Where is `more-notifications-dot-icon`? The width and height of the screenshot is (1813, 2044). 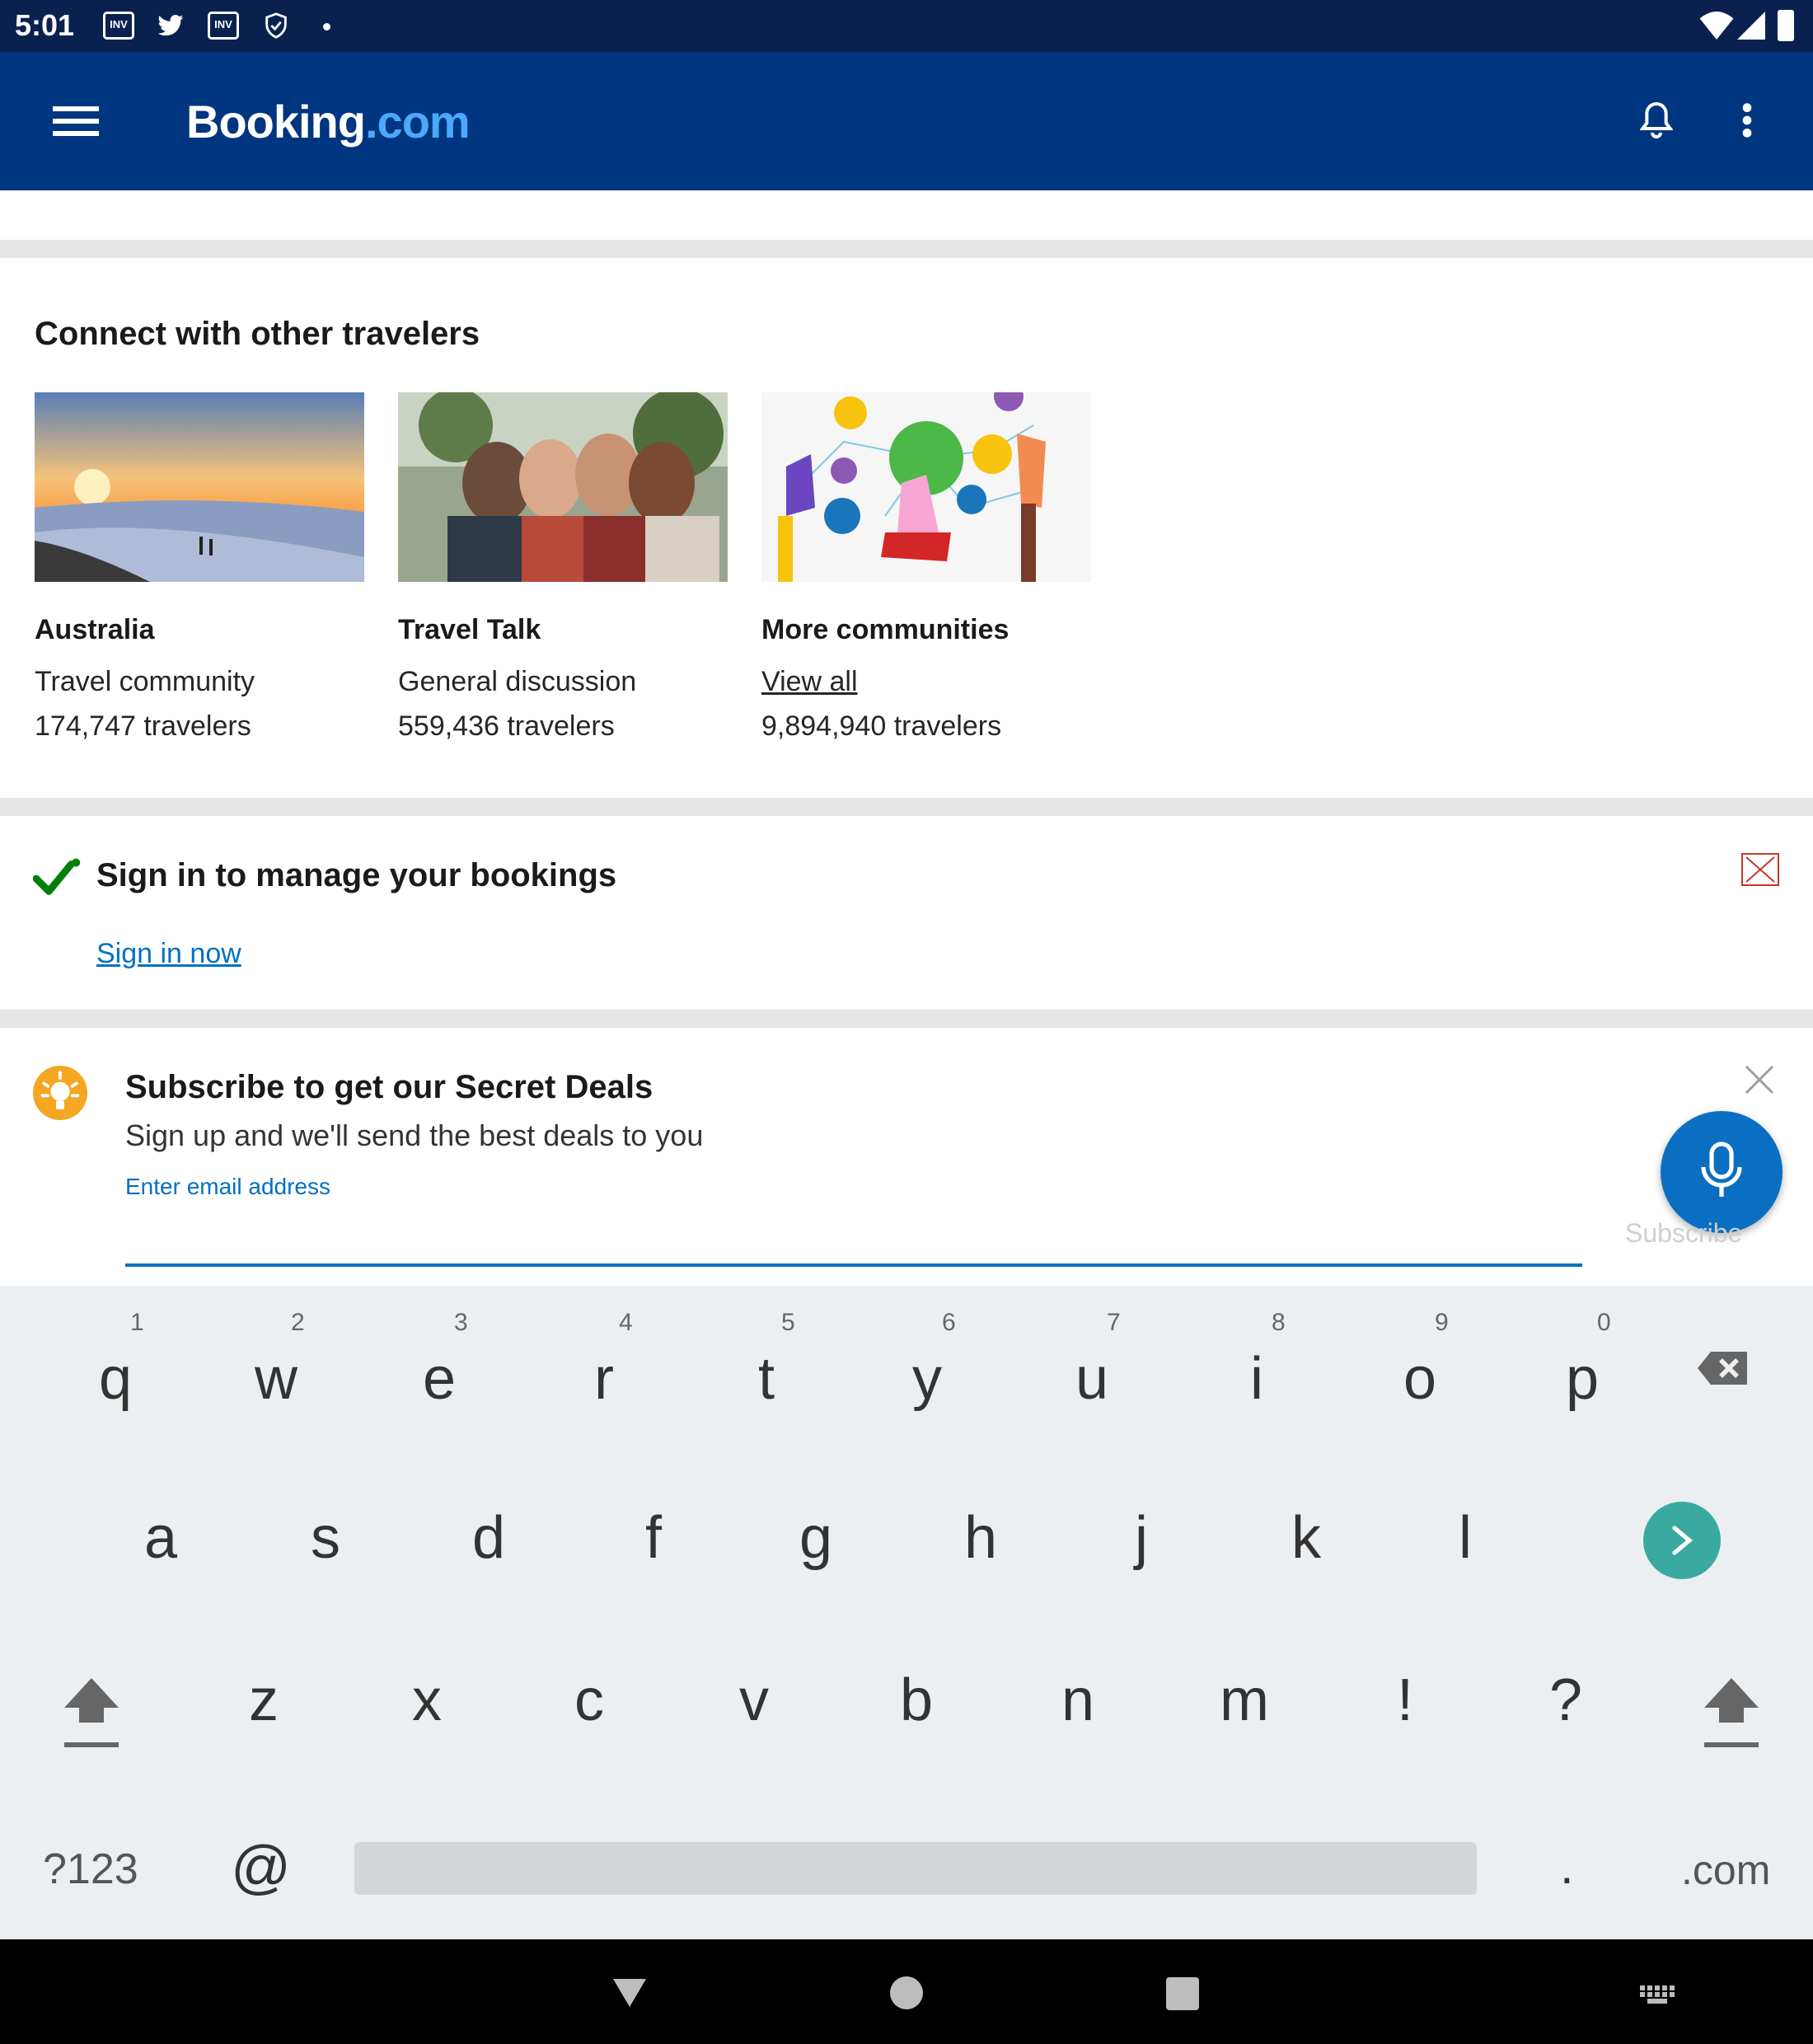 more-notifications-dot-icon is located at coordinates (326, 26).